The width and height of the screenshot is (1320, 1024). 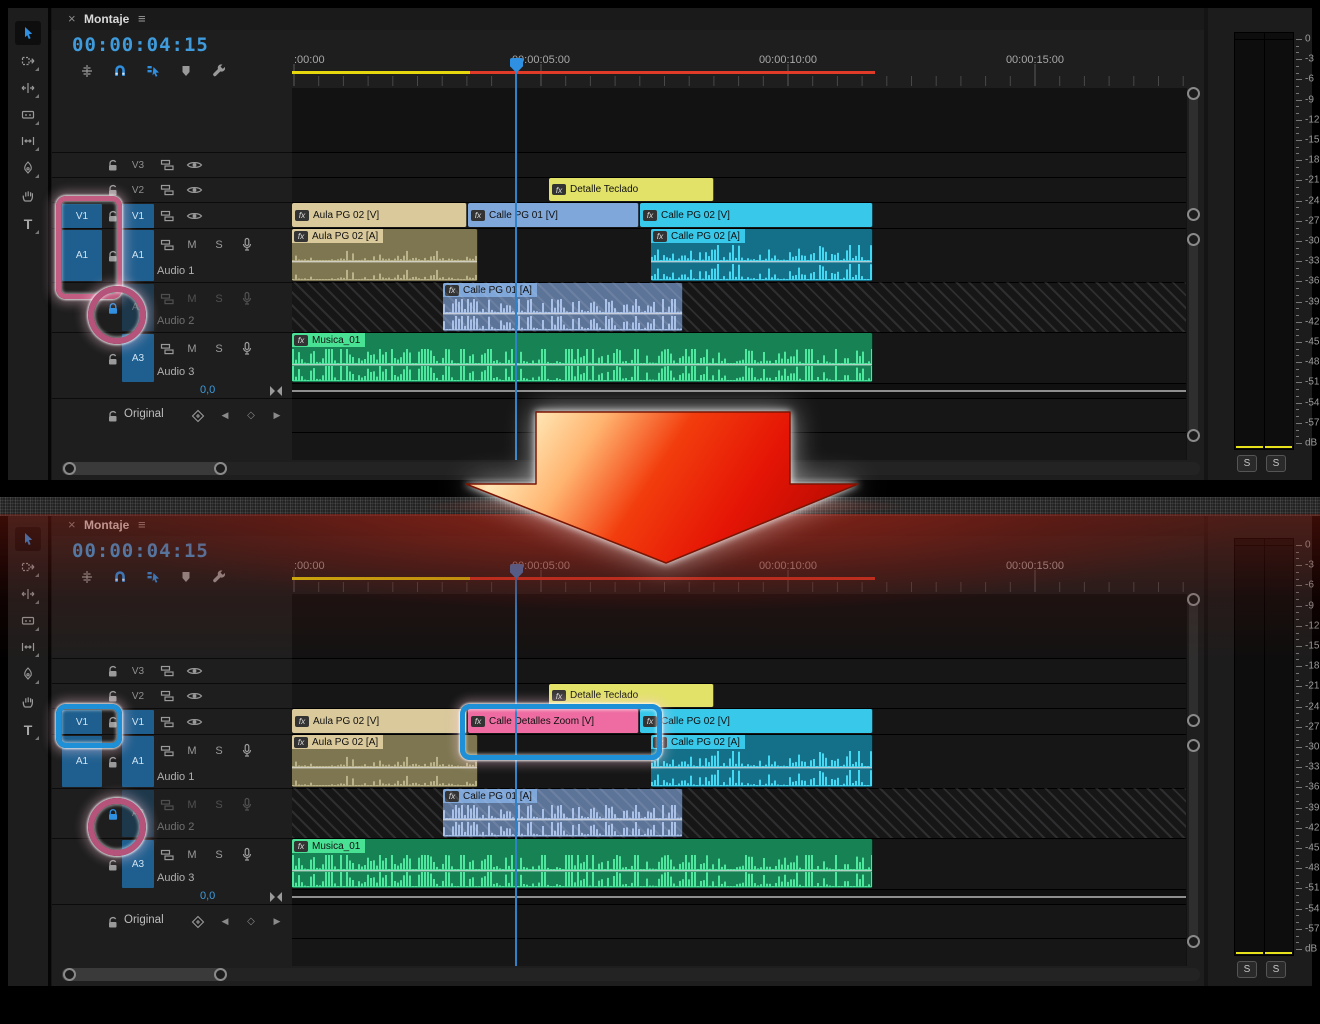 What do you see at coordinates (175, 271) in the screenshot?
I see `track-label-a1: Audio 1` at bounding box center [175, 271].